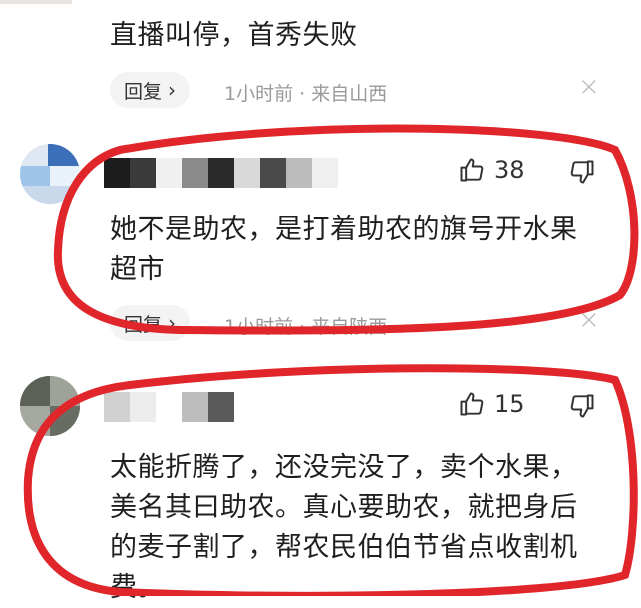  Describe the element at coordinates (306, 94) in the screenshot. I see `comment-meta: 1小时前 · 来自山西` at that location.